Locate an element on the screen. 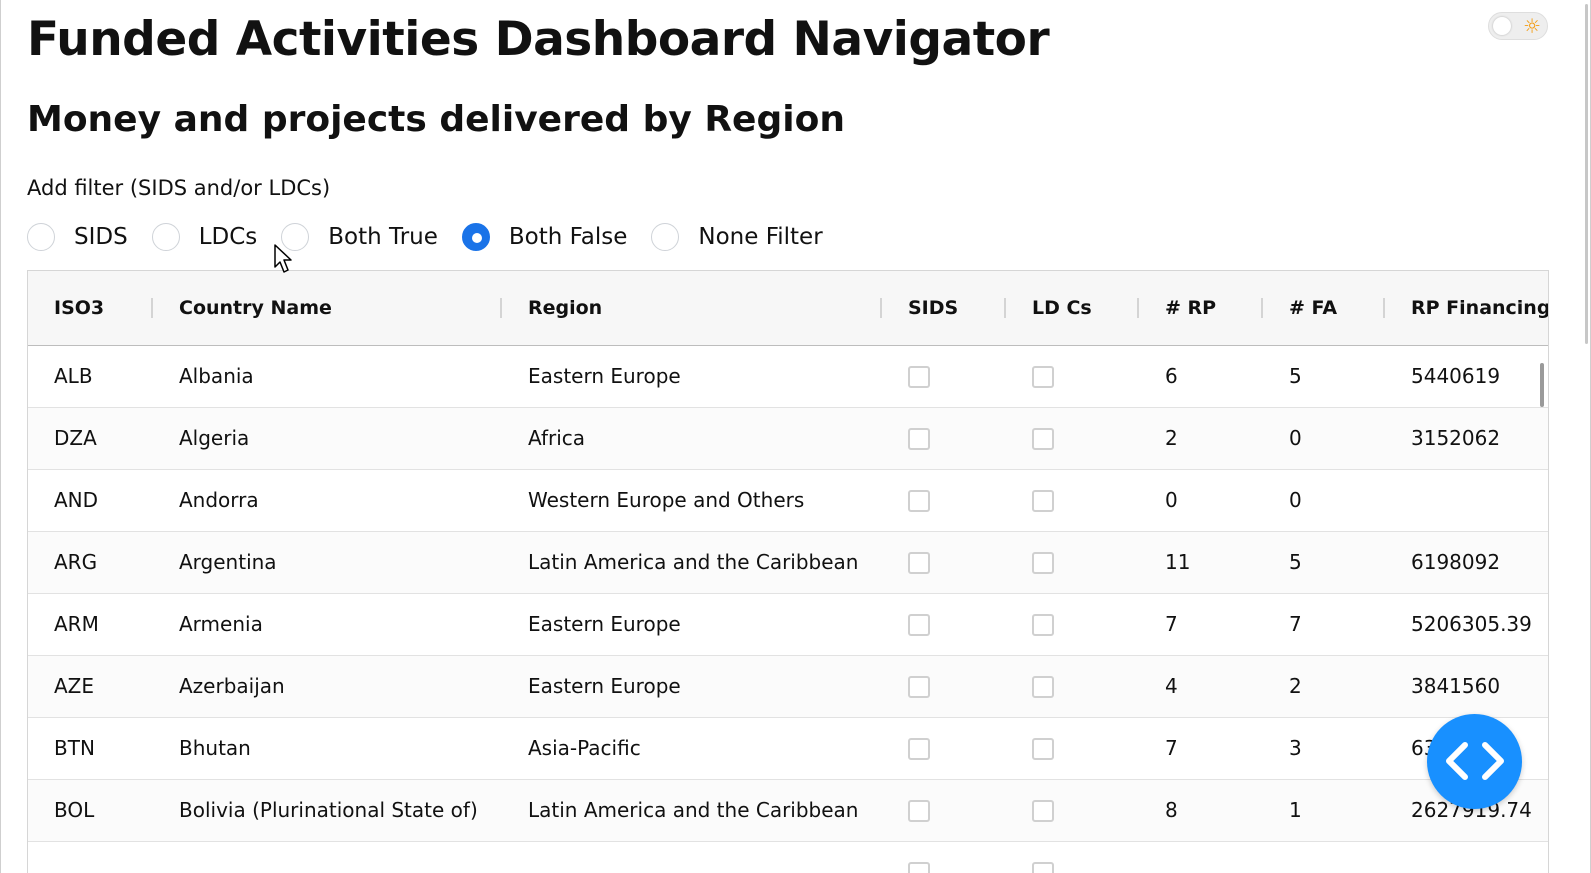  window-scrollbar is located at coordinates (1586, 174).